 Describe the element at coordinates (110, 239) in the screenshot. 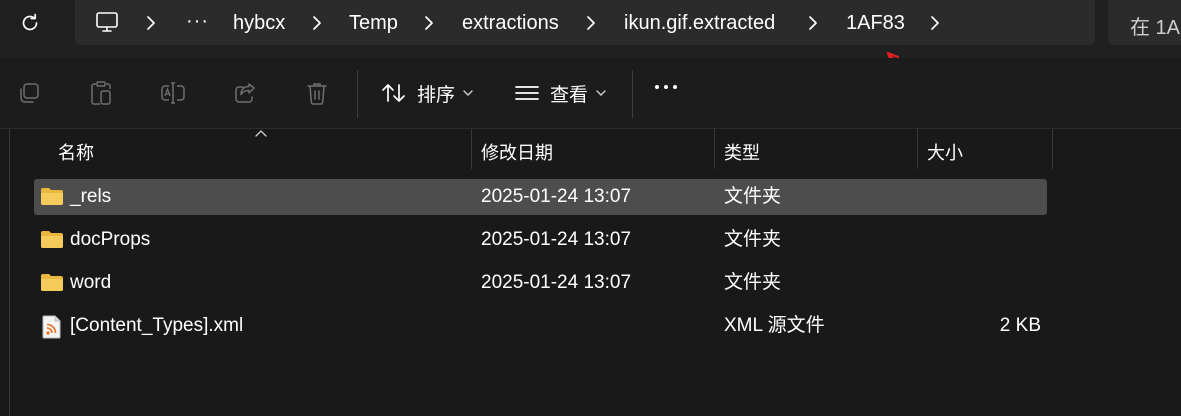

I see `file-name: docProps` at that location.